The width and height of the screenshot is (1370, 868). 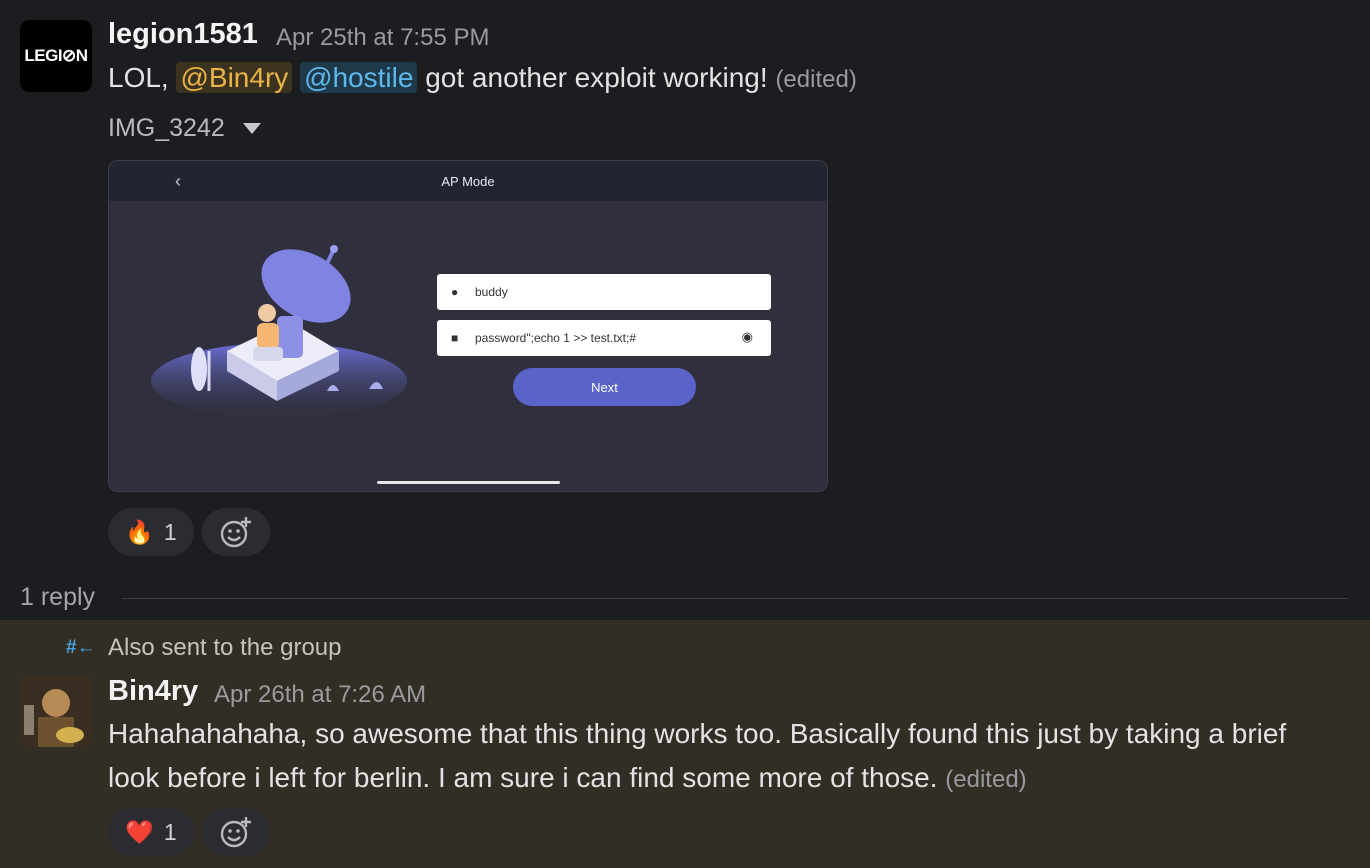 I want to click on avatar: LEGI⊘N, so click(x=56, y=56).